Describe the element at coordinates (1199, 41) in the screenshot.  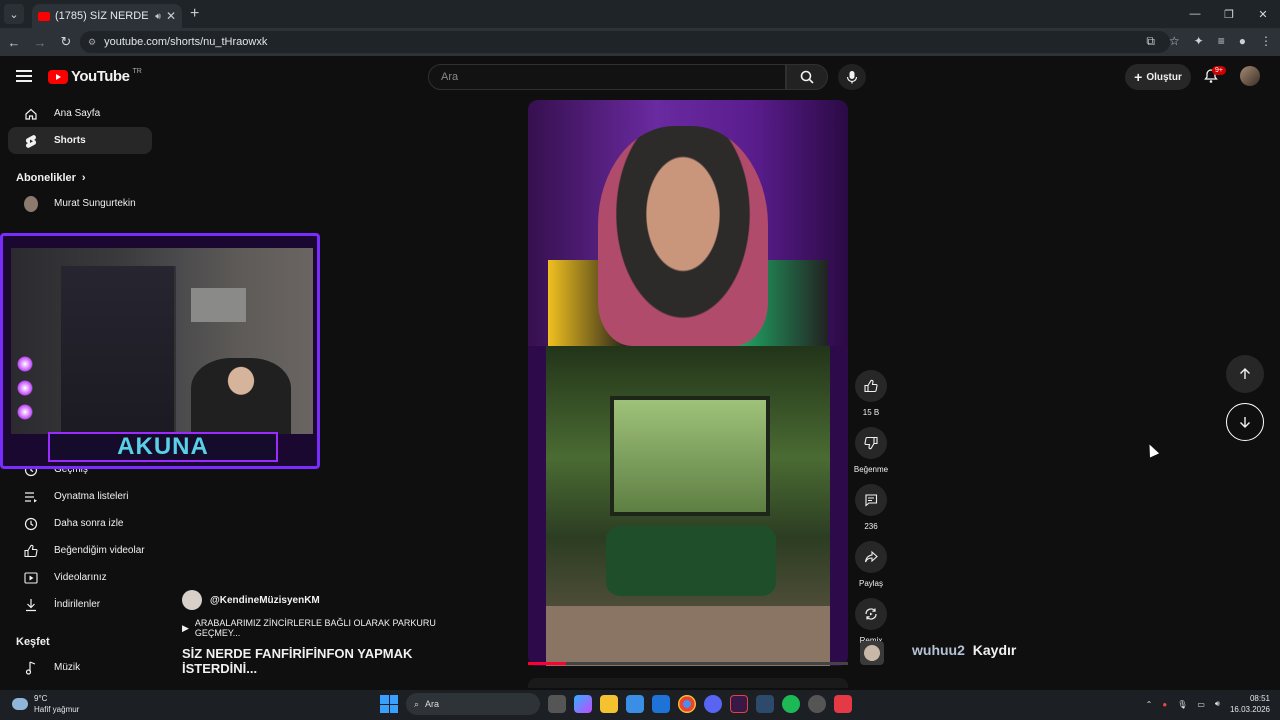
I see `extensions-icon: ✦` at that location.